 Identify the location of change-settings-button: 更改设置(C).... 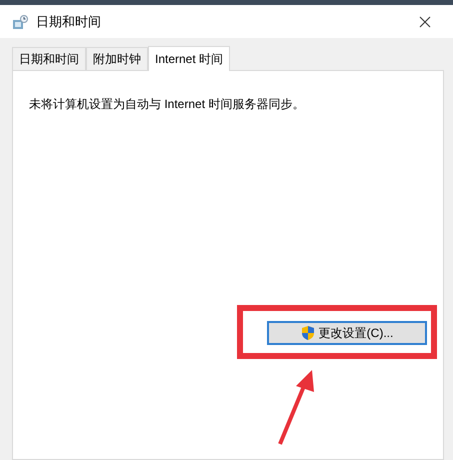
(347, 333).